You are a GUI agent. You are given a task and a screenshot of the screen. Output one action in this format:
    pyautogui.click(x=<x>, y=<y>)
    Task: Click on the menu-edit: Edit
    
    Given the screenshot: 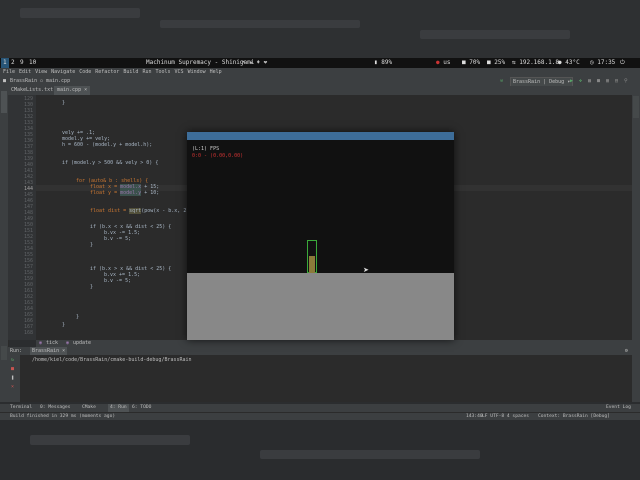 What is the action you would take?
    pyautogui.click(x=25, y=72)
    